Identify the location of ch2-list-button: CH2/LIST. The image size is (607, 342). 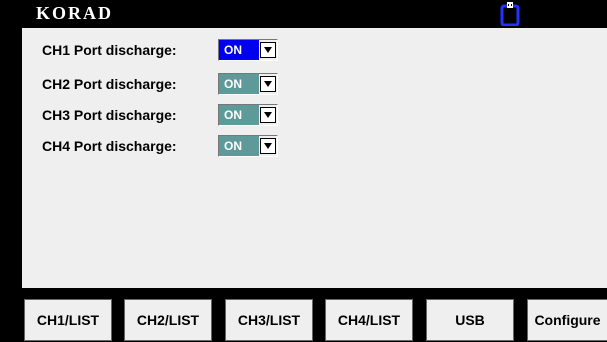
(168, 320).